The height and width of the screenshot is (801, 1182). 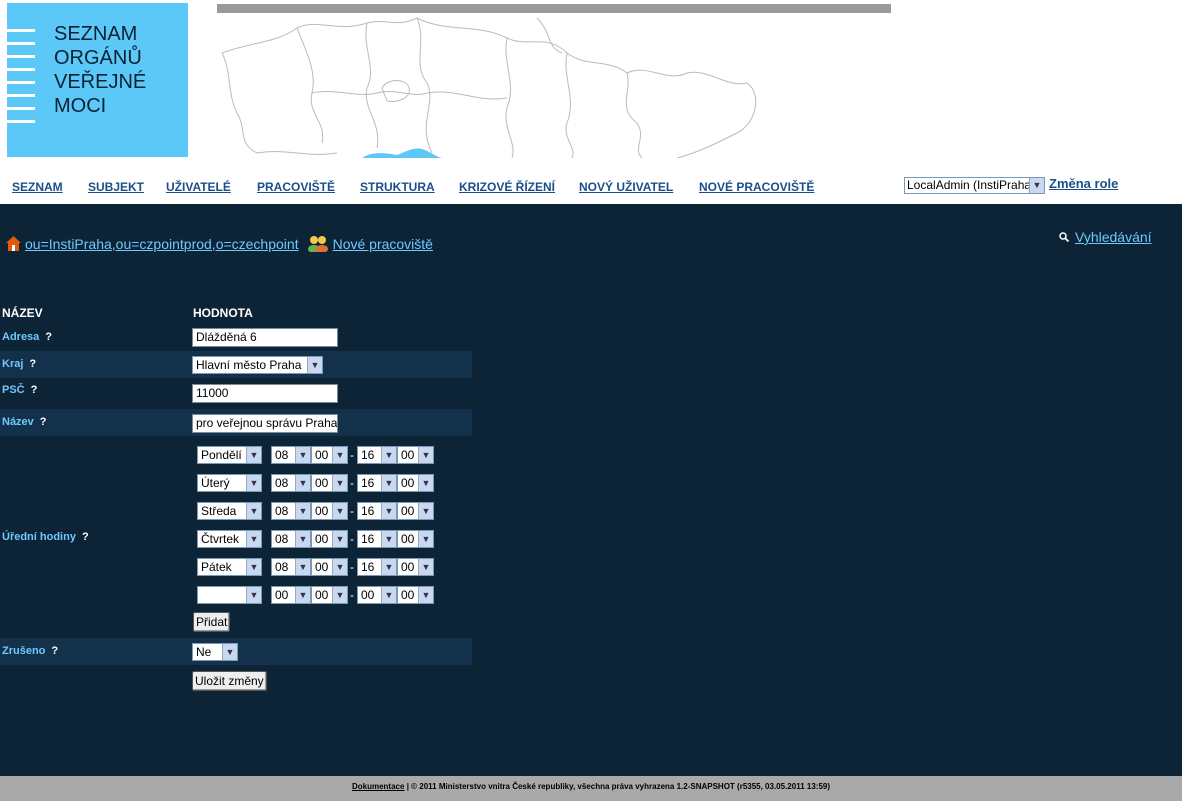 What do you see at coordinates (229, 511) in the screenshot?
I see `day-select: Středa ▼` at bounding box center [229, 511].